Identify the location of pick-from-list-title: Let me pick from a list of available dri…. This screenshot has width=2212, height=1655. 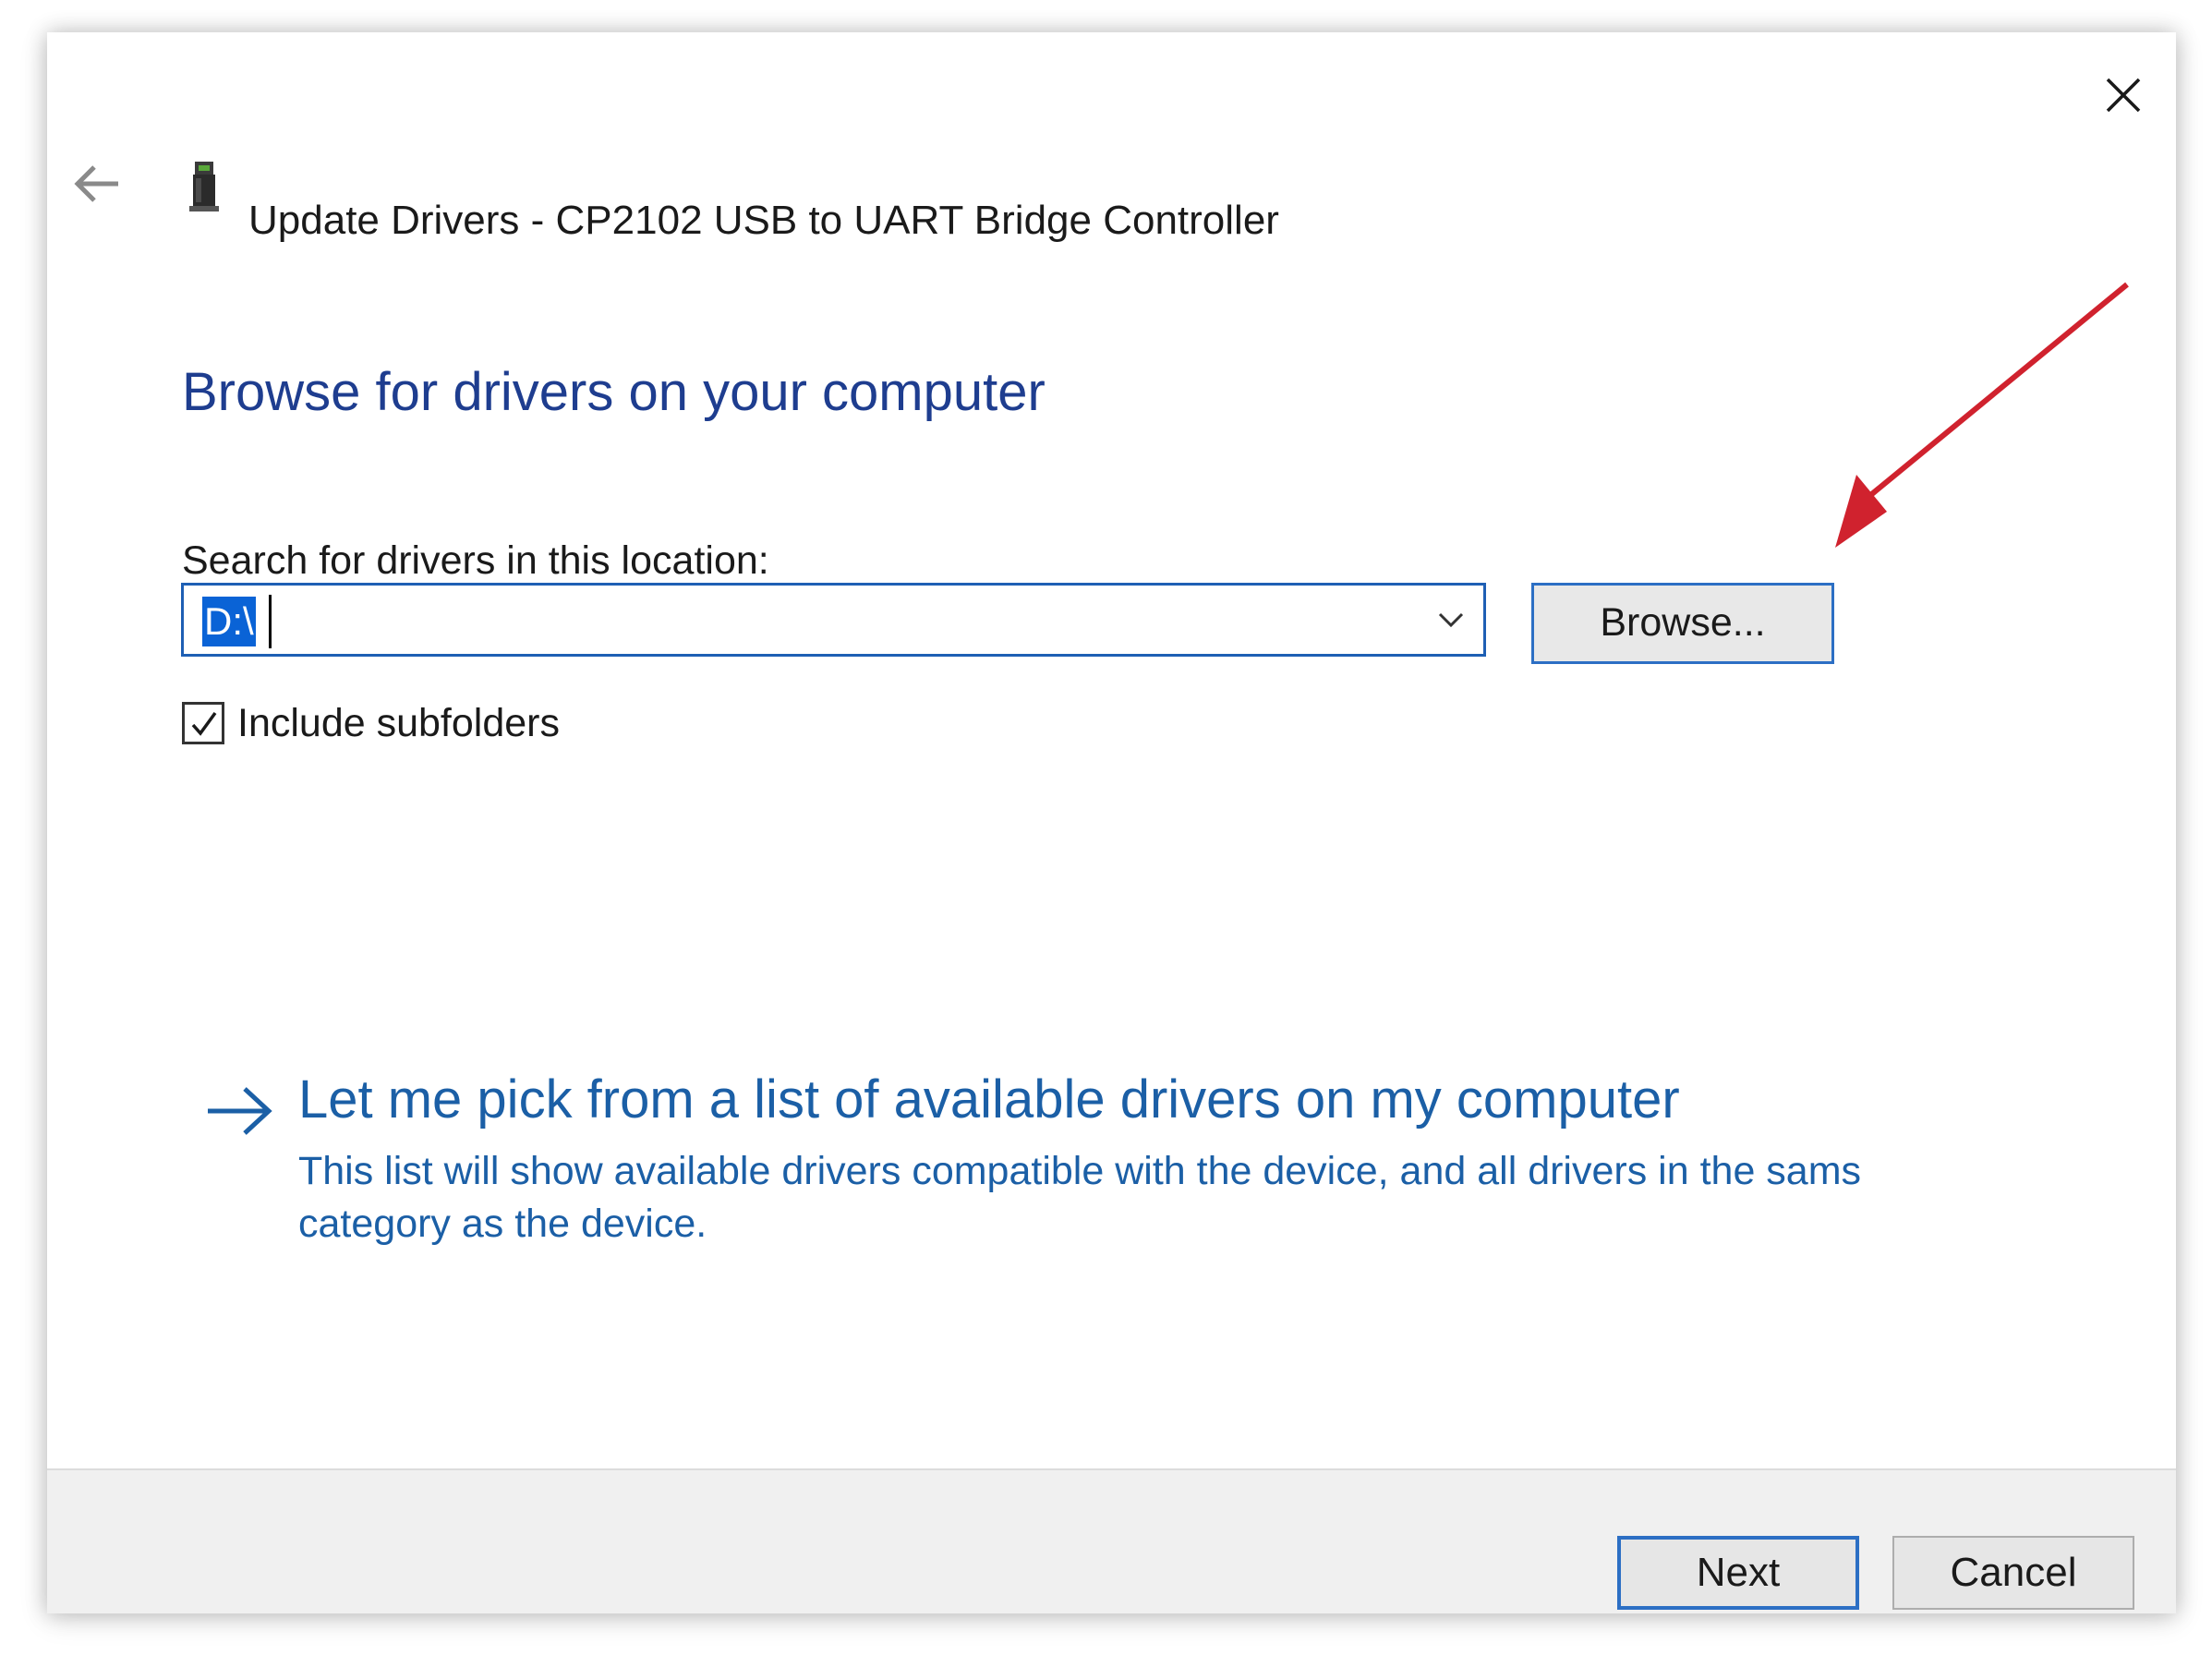
(989, 1100).